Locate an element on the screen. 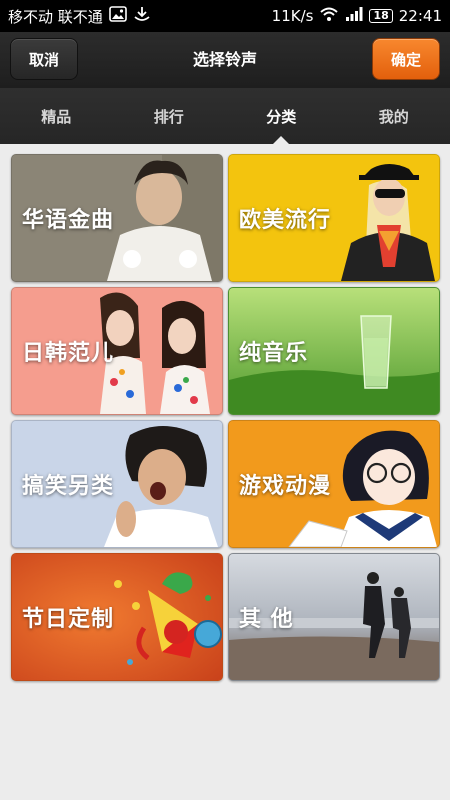 Image resolution: width=450 pixels, height=800 pixels. category-tile-funny: 搞笑另类 is located at coordinates (117, 484).